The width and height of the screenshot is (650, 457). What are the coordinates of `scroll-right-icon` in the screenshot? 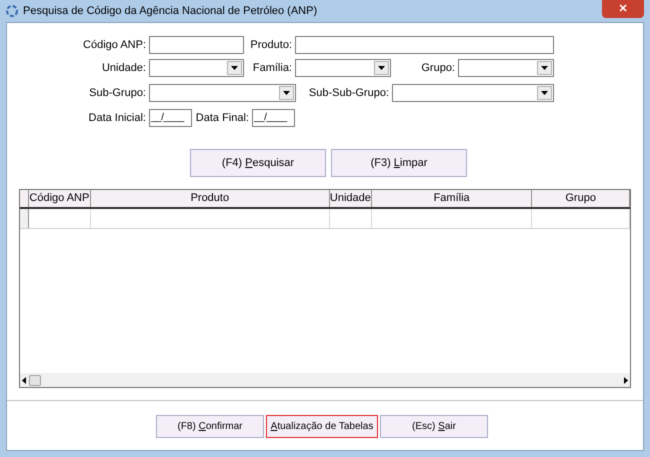 It's located at (626, 380).